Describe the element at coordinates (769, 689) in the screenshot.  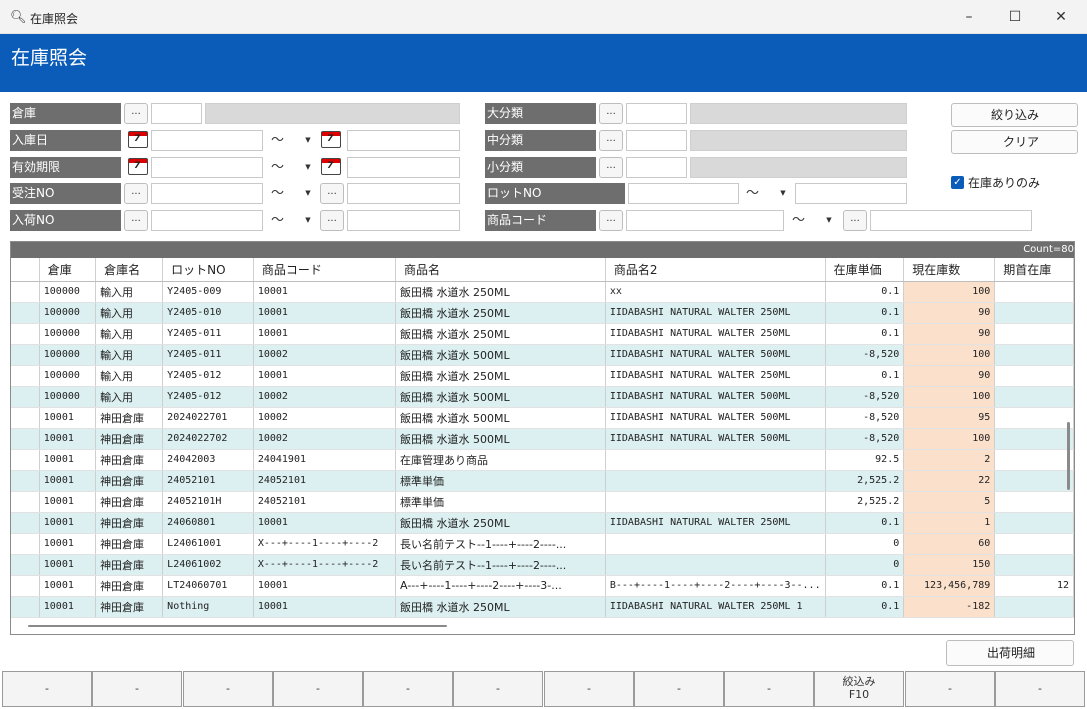
I see `function-key-9: -` at that location.